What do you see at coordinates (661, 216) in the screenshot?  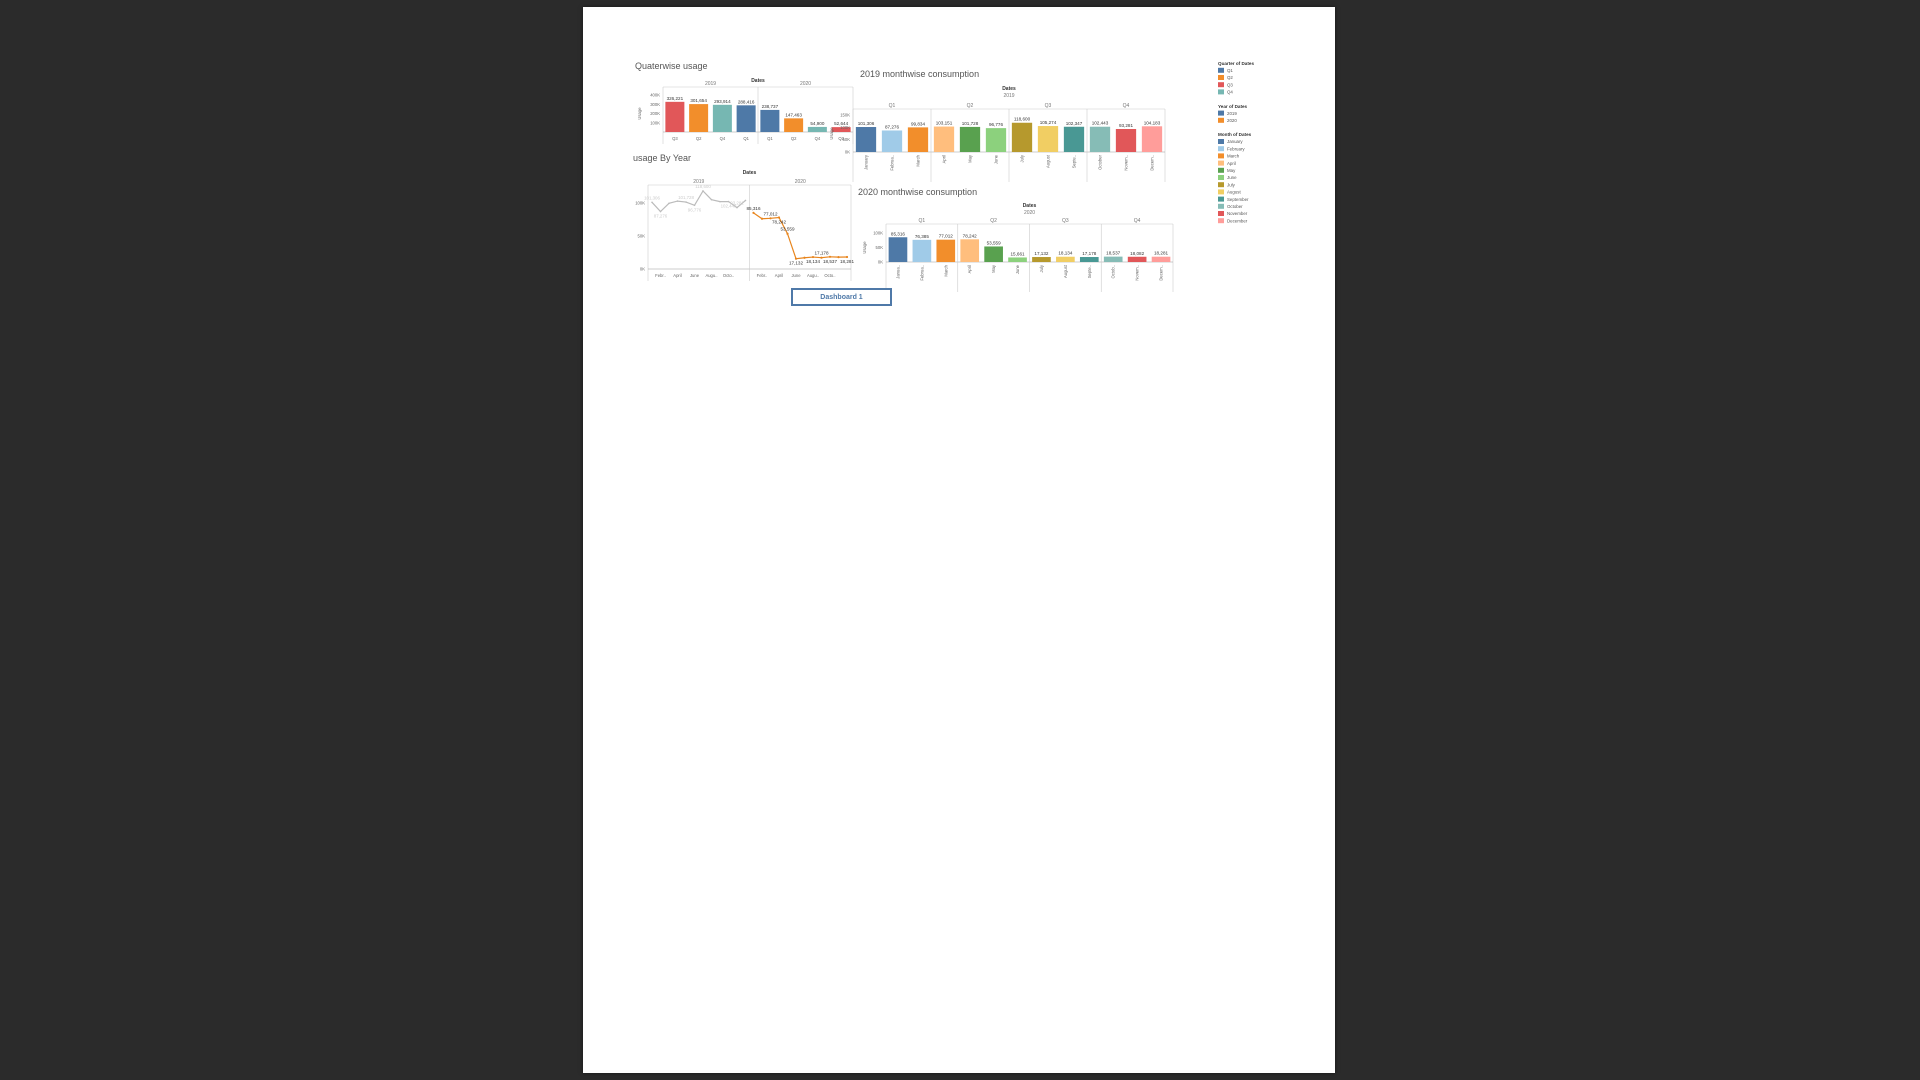 I see `data-label: 87,276` at bounding box center [661, 216].